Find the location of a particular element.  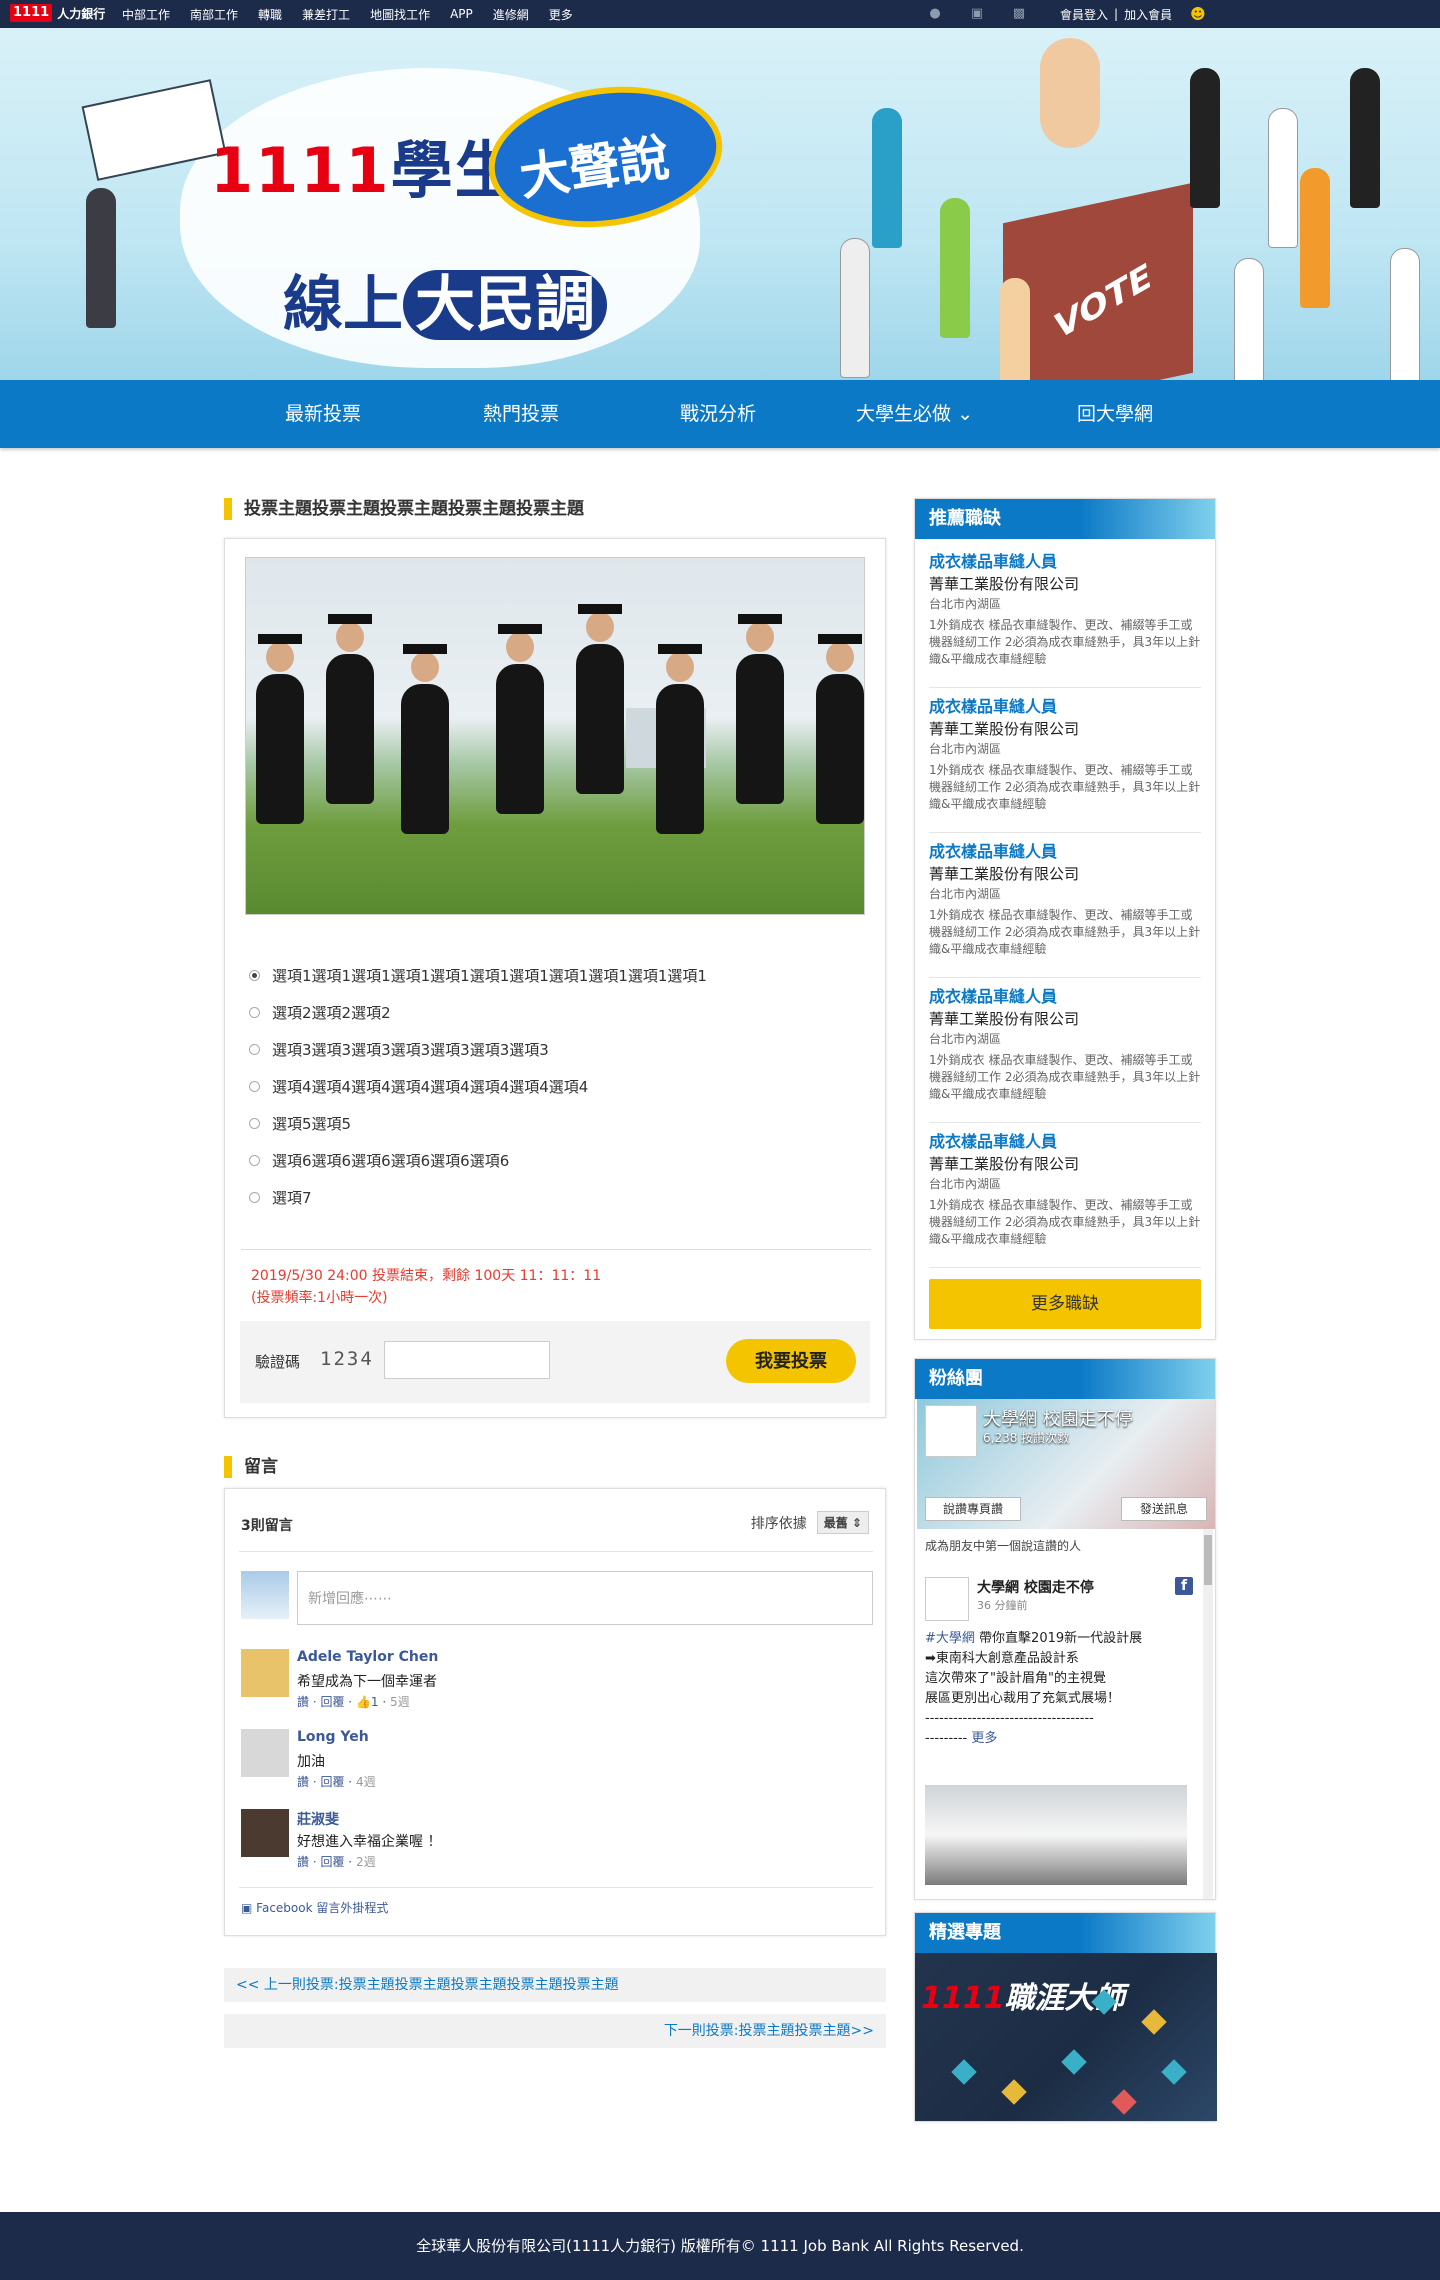

site-logo: 1111 人力銀行 is located at coordinates (57, 13).